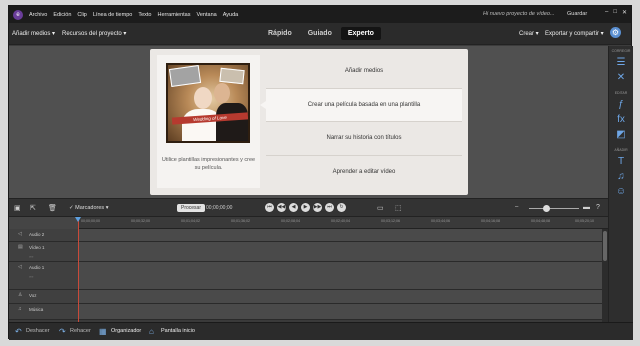 Image resolution: width=640 pixels, height=346 pixels. What do you see at coordinates (490, 221) in the screenshot?
I see `ruler-tick: 00;04;16;08` at bounding box center [490, 221].